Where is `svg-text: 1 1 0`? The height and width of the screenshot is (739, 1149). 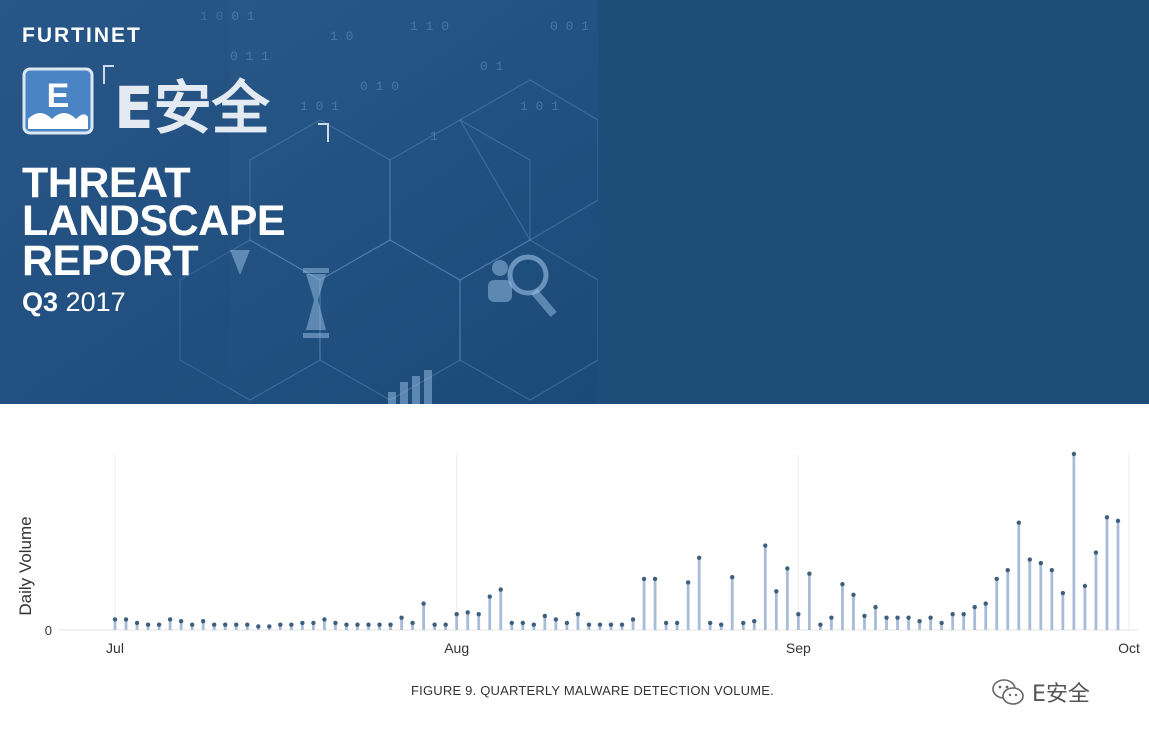
svg-text: 1 1 0 is located at coordinates (429, 26).